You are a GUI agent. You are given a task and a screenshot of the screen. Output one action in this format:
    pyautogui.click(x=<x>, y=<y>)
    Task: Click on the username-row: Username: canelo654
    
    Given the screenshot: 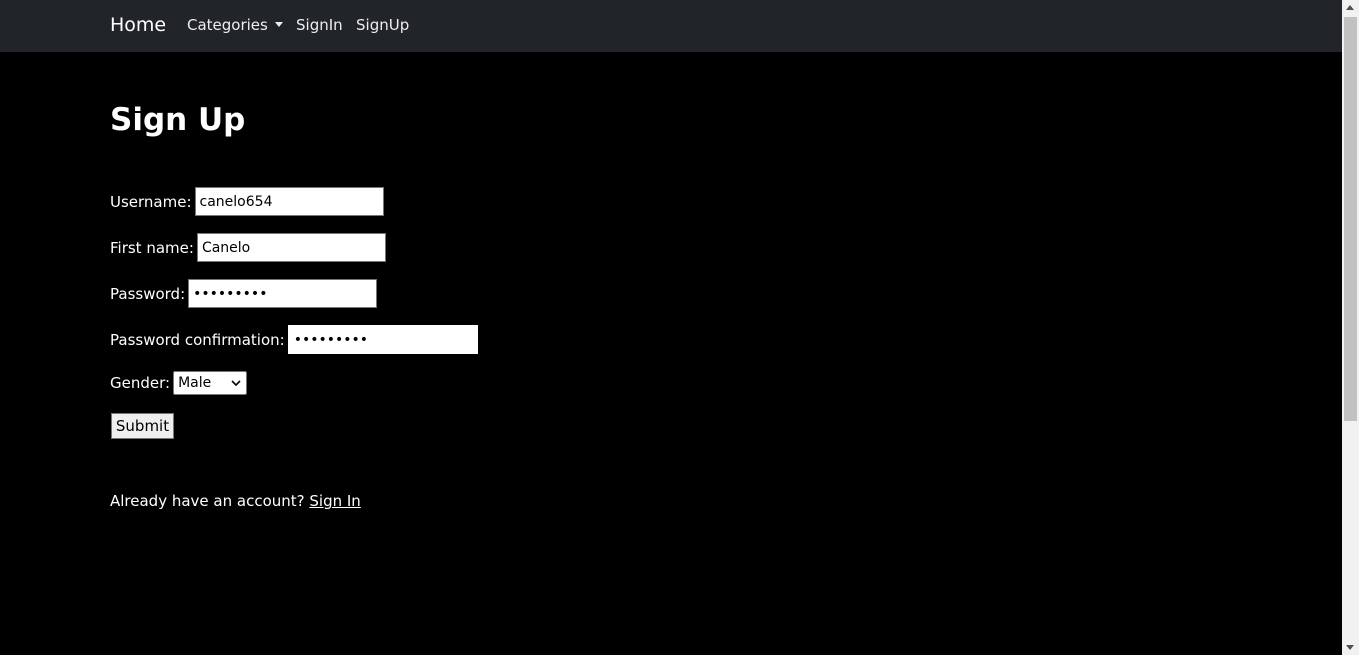 What is the action you would take?
    pyautogui.click(x=247, y=201)
    